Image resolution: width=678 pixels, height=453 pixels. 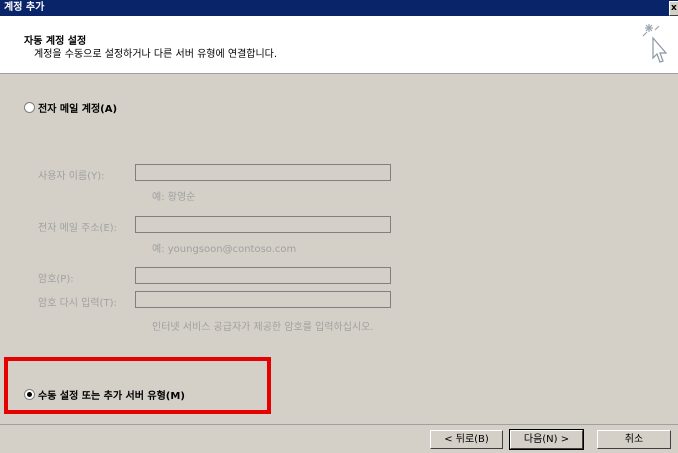 I want to click on cancel-button: 취소, so click(x=634, y=439).